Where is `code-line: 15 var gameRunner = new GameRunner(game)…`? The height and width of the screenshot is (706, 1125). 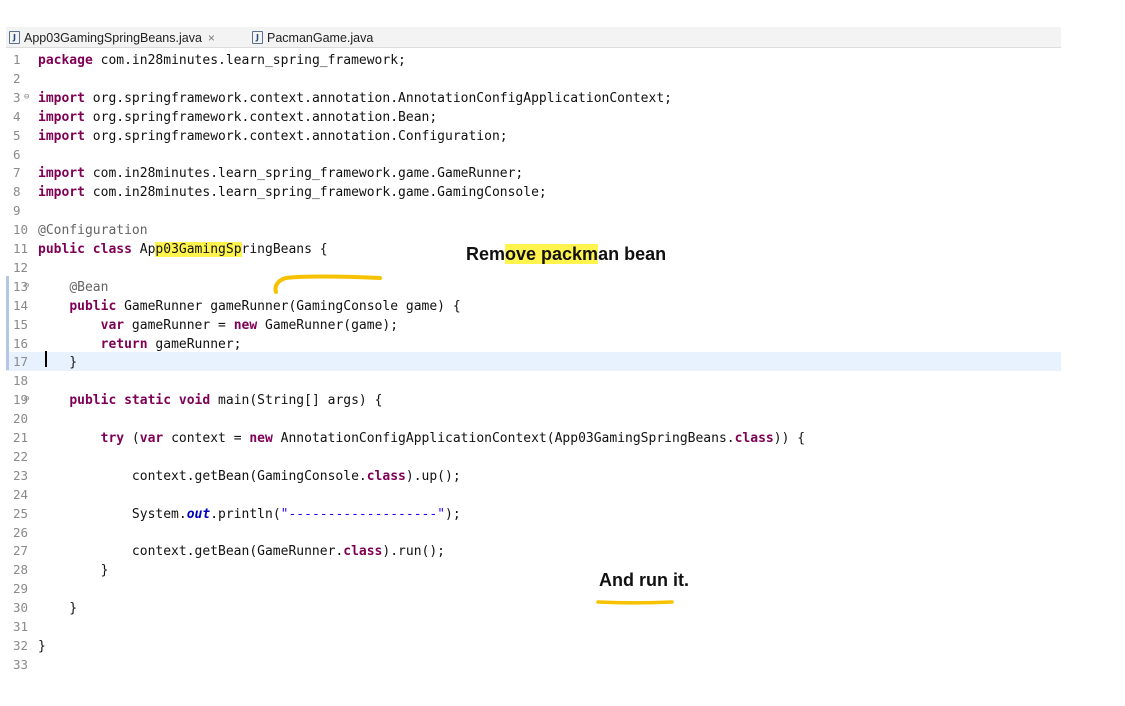 code-line: 15 var gameRunner = new GameRunner(game)… is located at coordinates (533, 324).